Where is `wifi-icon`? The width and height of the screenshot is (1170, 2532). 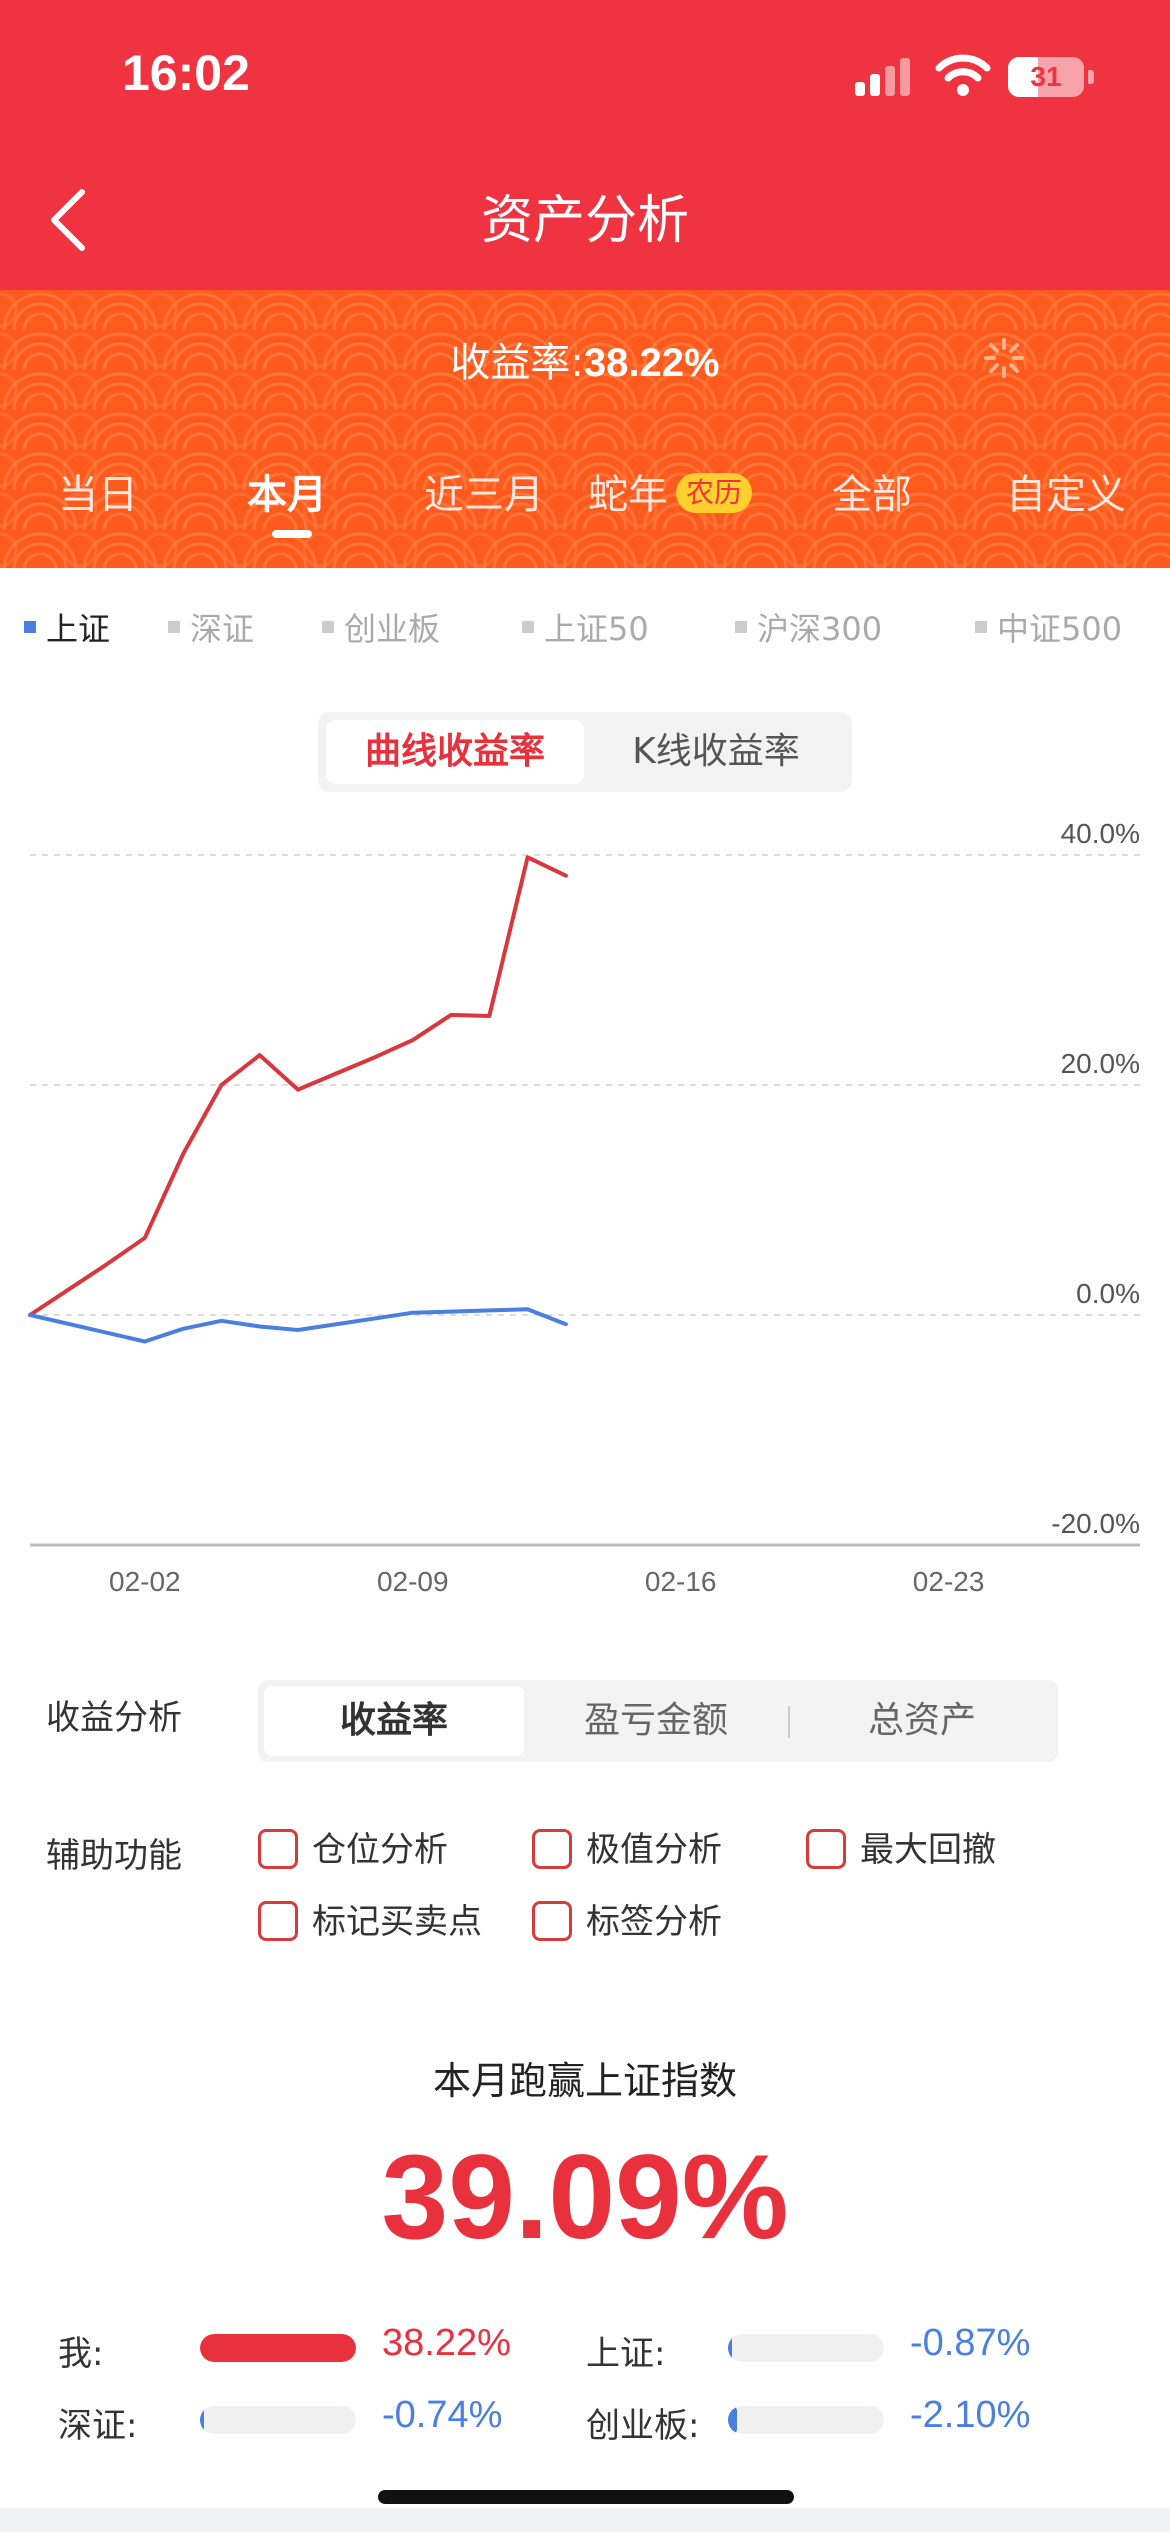
wifi-icon is located at coordinates (963, 75).